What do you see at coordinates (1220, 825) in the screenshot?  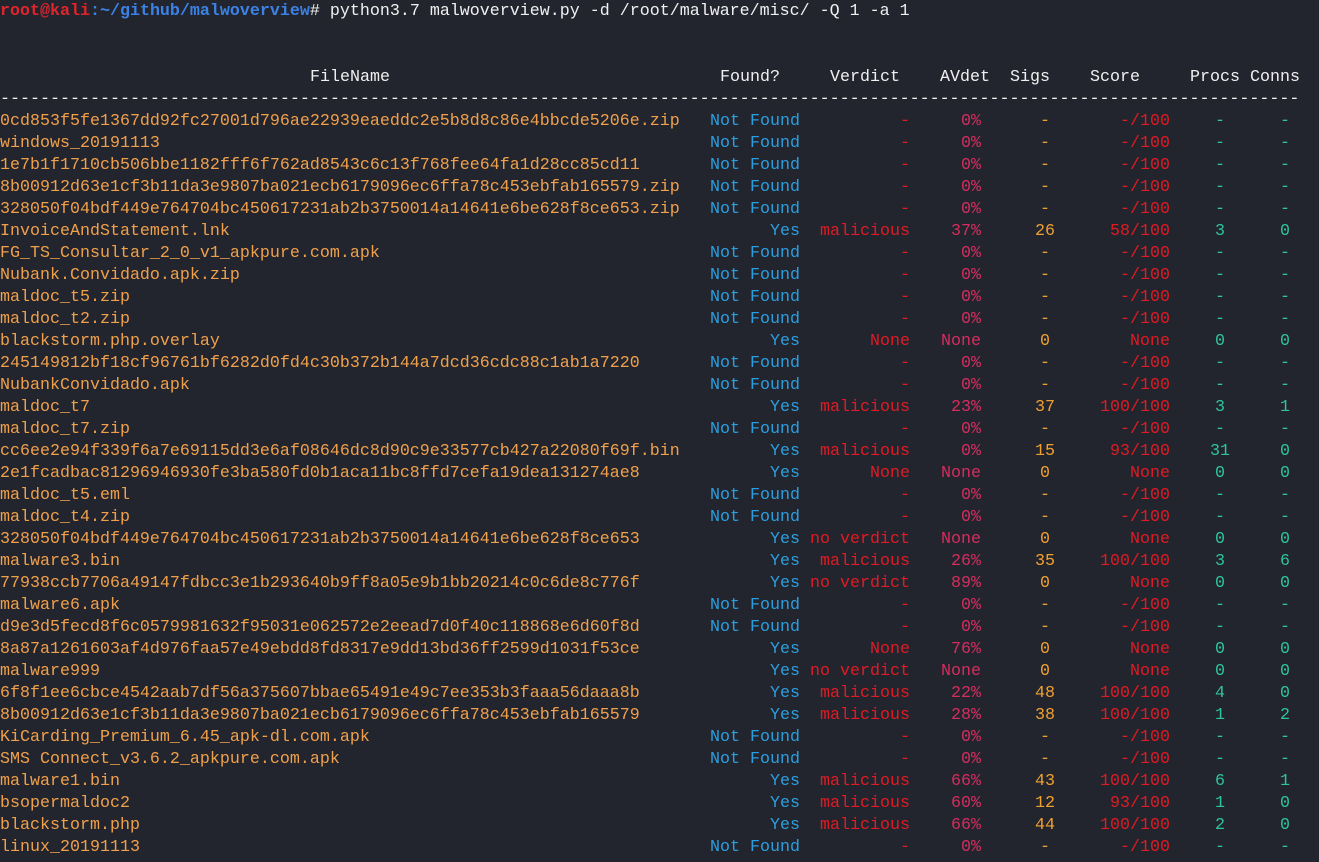 I see `cell-procs: 2` at bounding box center [1220, 825].